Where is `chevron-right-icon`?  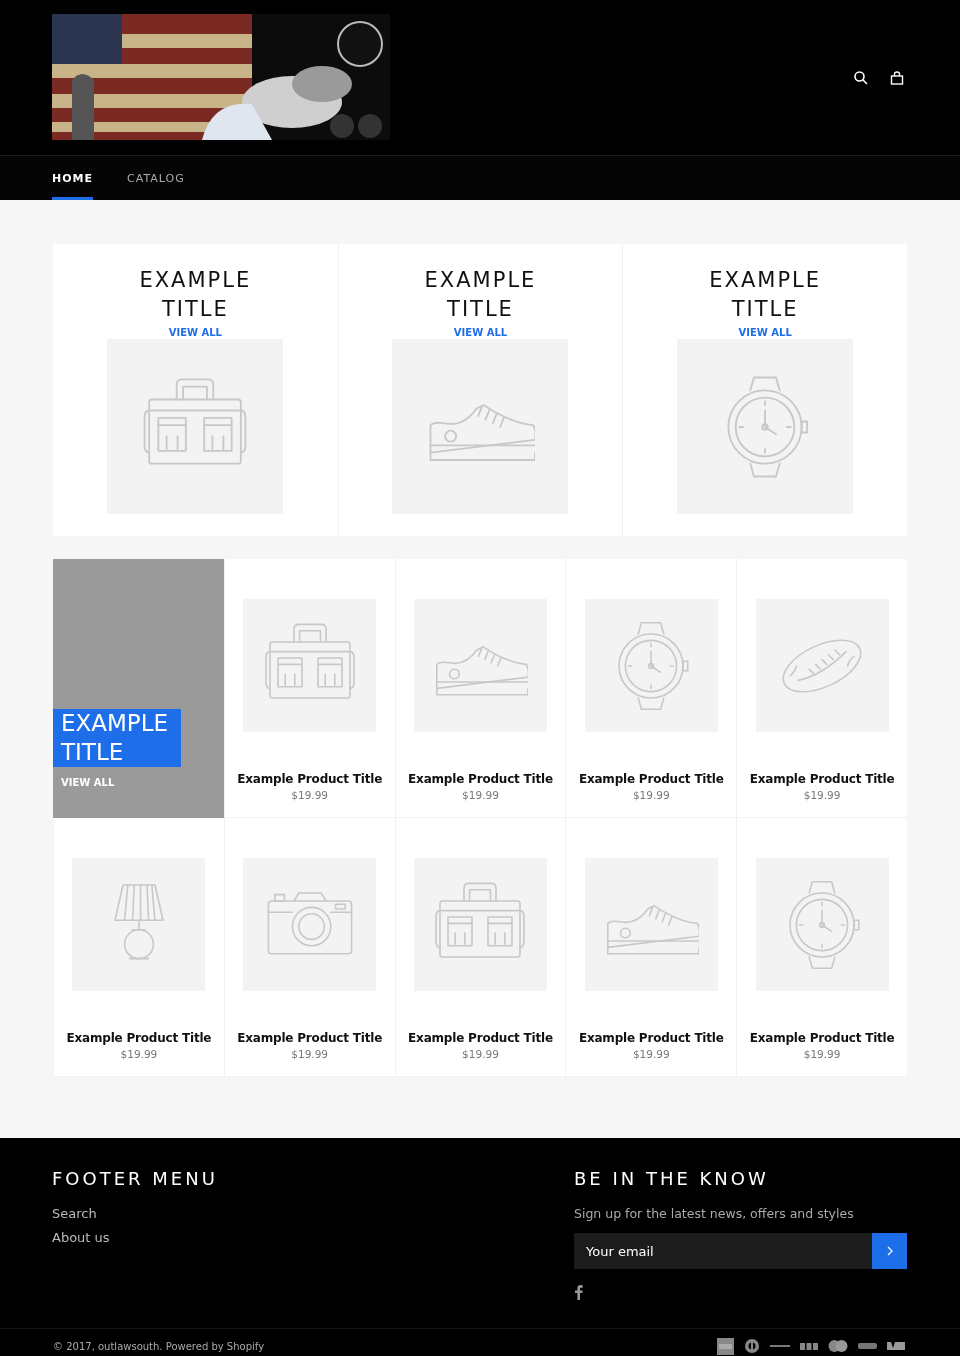 chevron-right-icon is located at coordinates (889, 1251).